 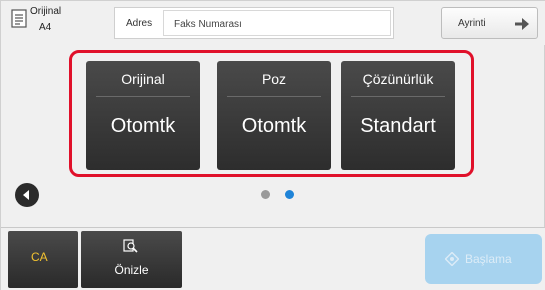 What do you see at coordinates (522, 23) in the screenshot?
I see `arrow-right-icon` at bounding box center [522, 23].